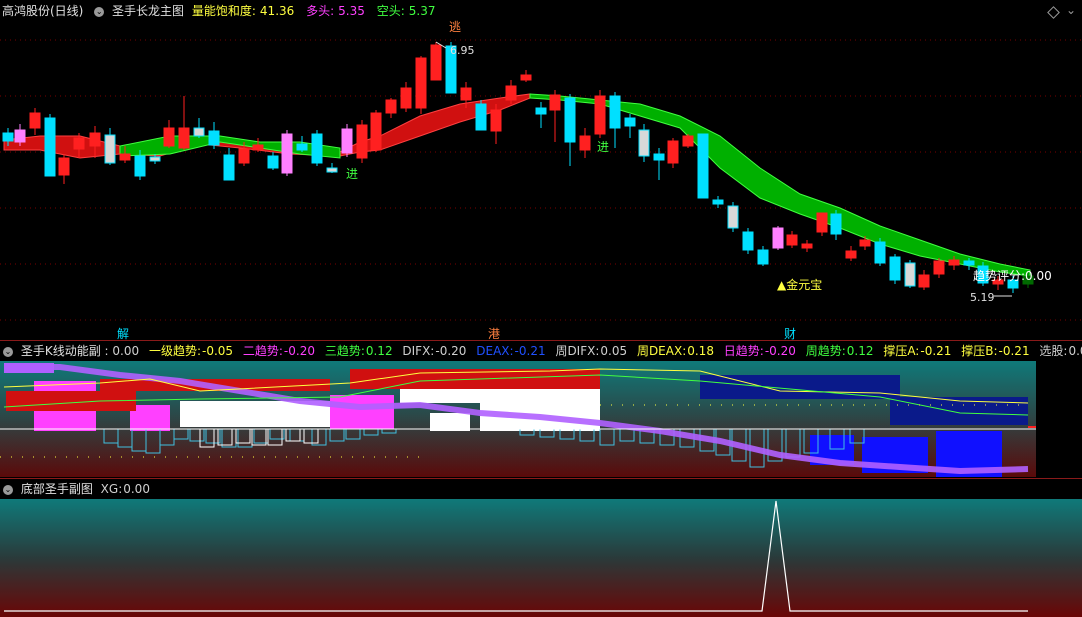 The image size is (1082, 617). What do you see at coordinates (1071, 10) in the screenshot?
I see `chevron-down-icon: ⌄` at bounding box center [1071, 10].